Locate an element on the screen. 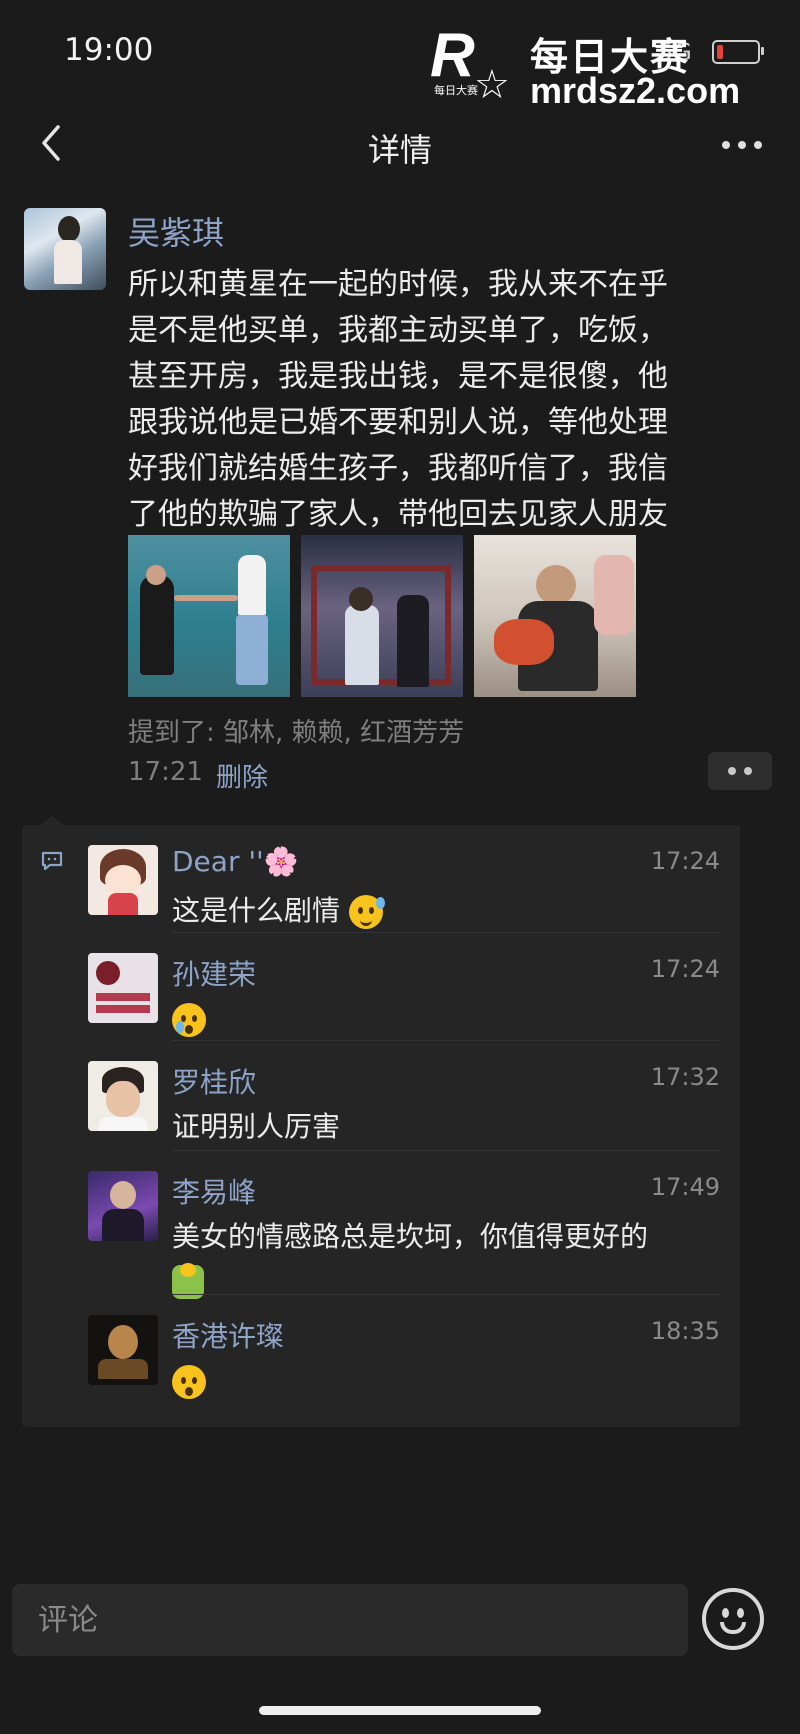  home-indicator is located at coordinates (400, 1710).